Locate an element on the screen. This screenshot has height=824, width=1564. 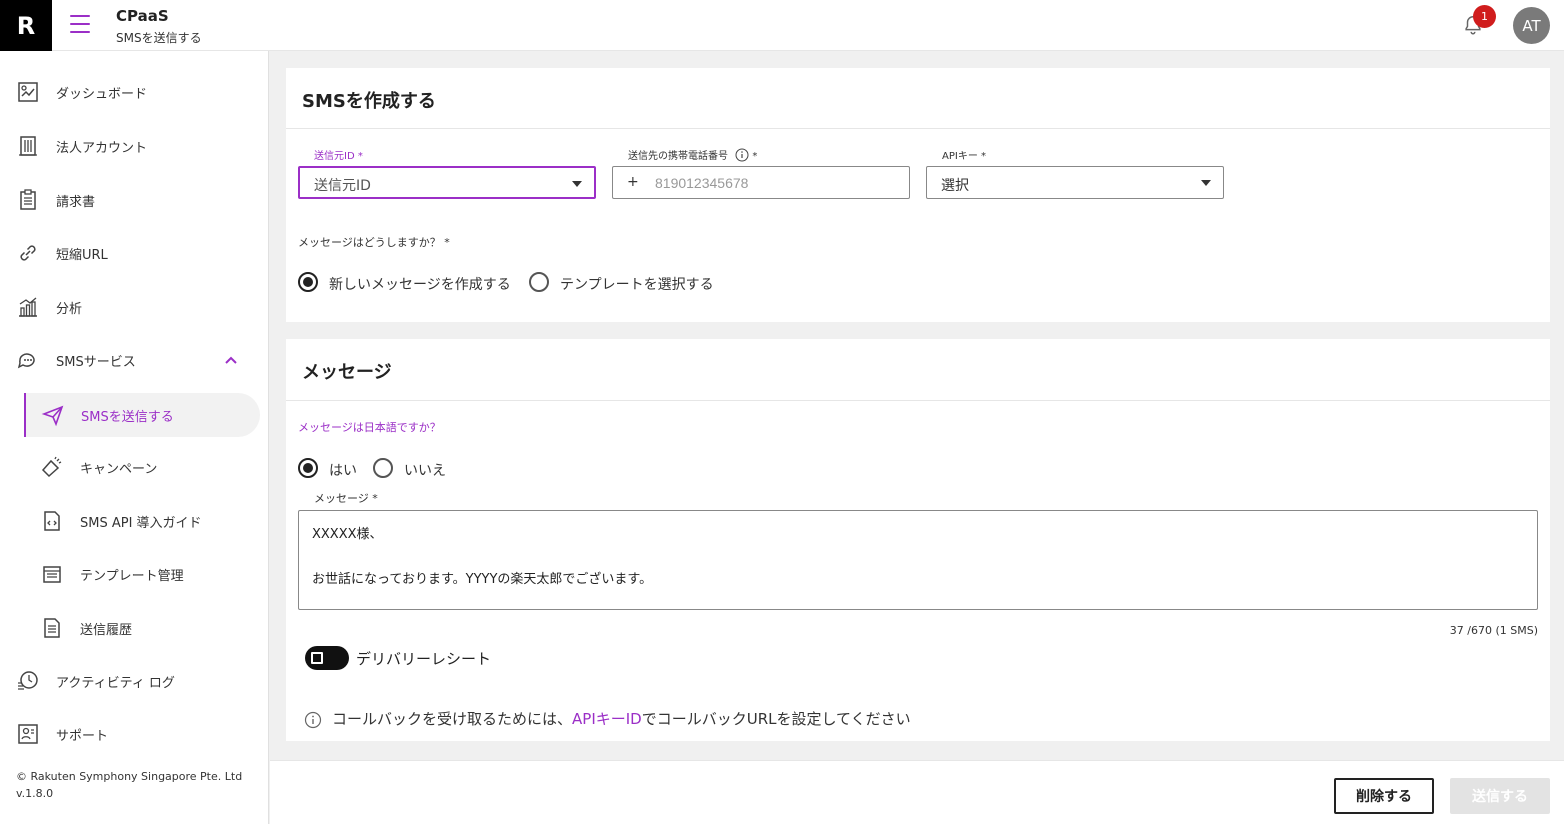
version-text: v.1.8.0 is located at coordinates (35, 793).